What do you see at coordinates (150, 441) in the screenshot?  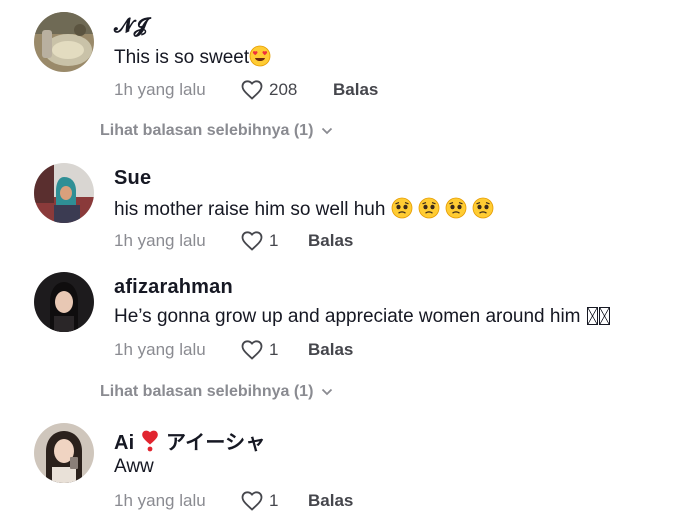 I see `red-heart-exclamation-icon` at bounding box center [150, 441].